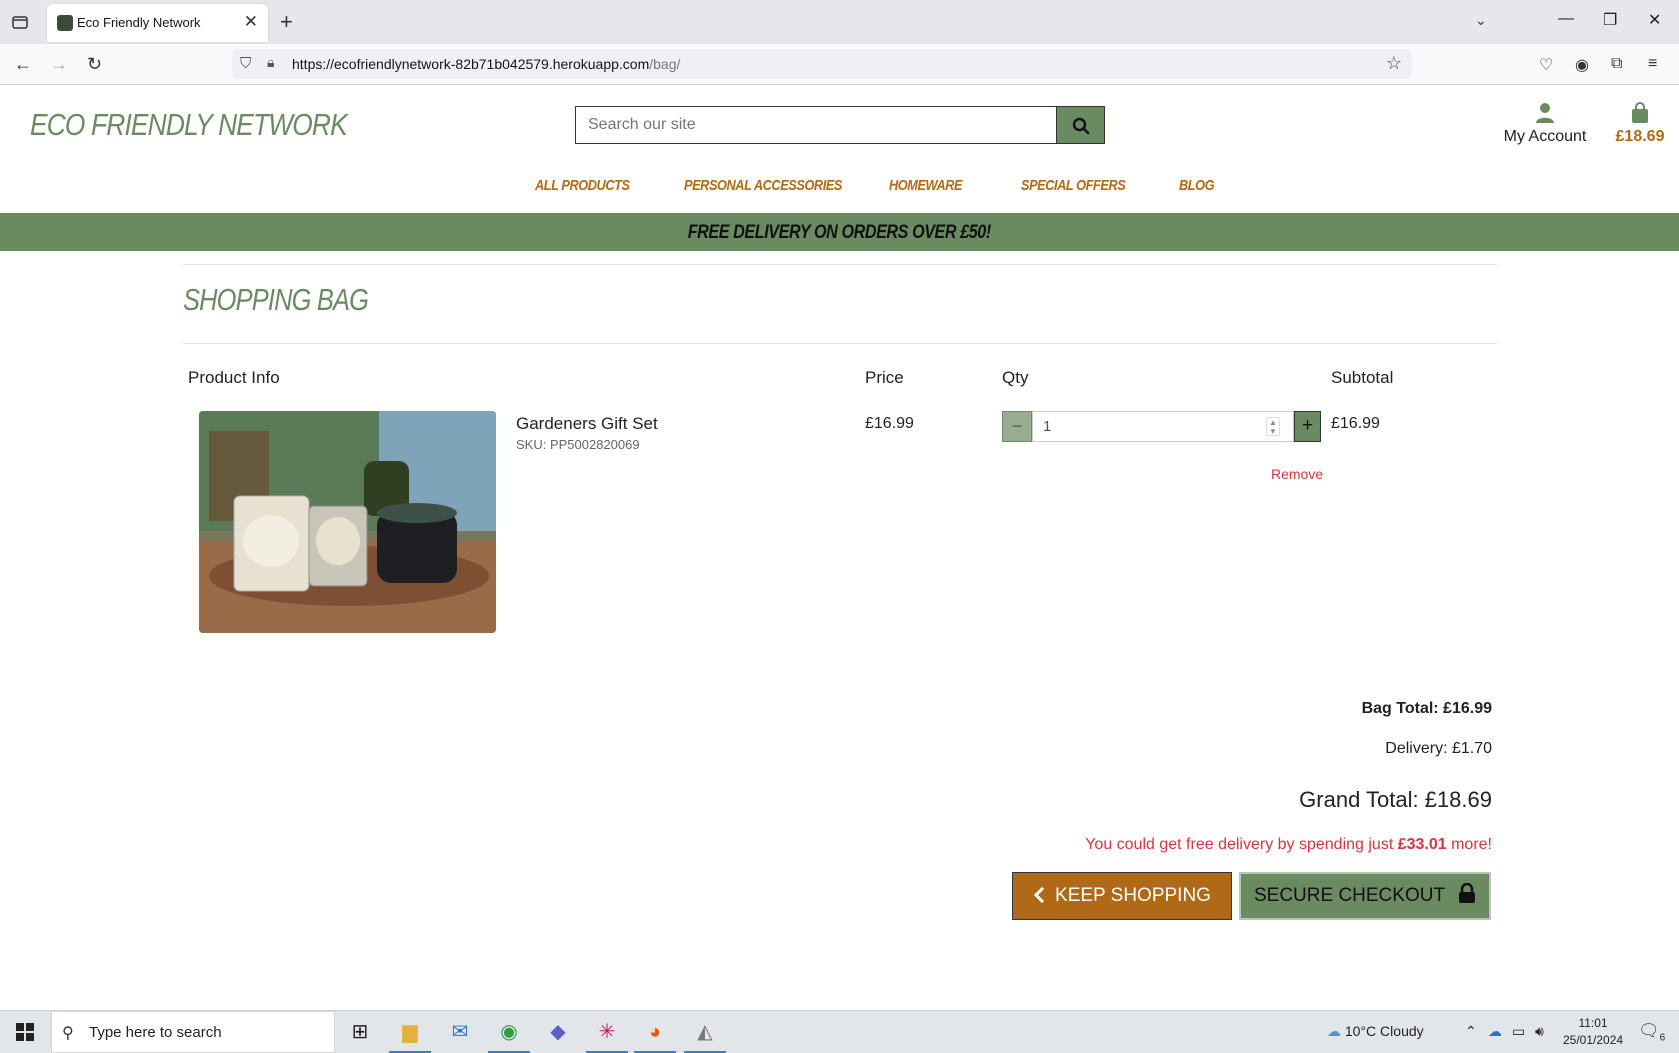 The height and width of the screenshot is (1053, 1679). Describe the element at coordinates (1610, 20) in the screenshot. I see `restore-icon: ❐` at that location.